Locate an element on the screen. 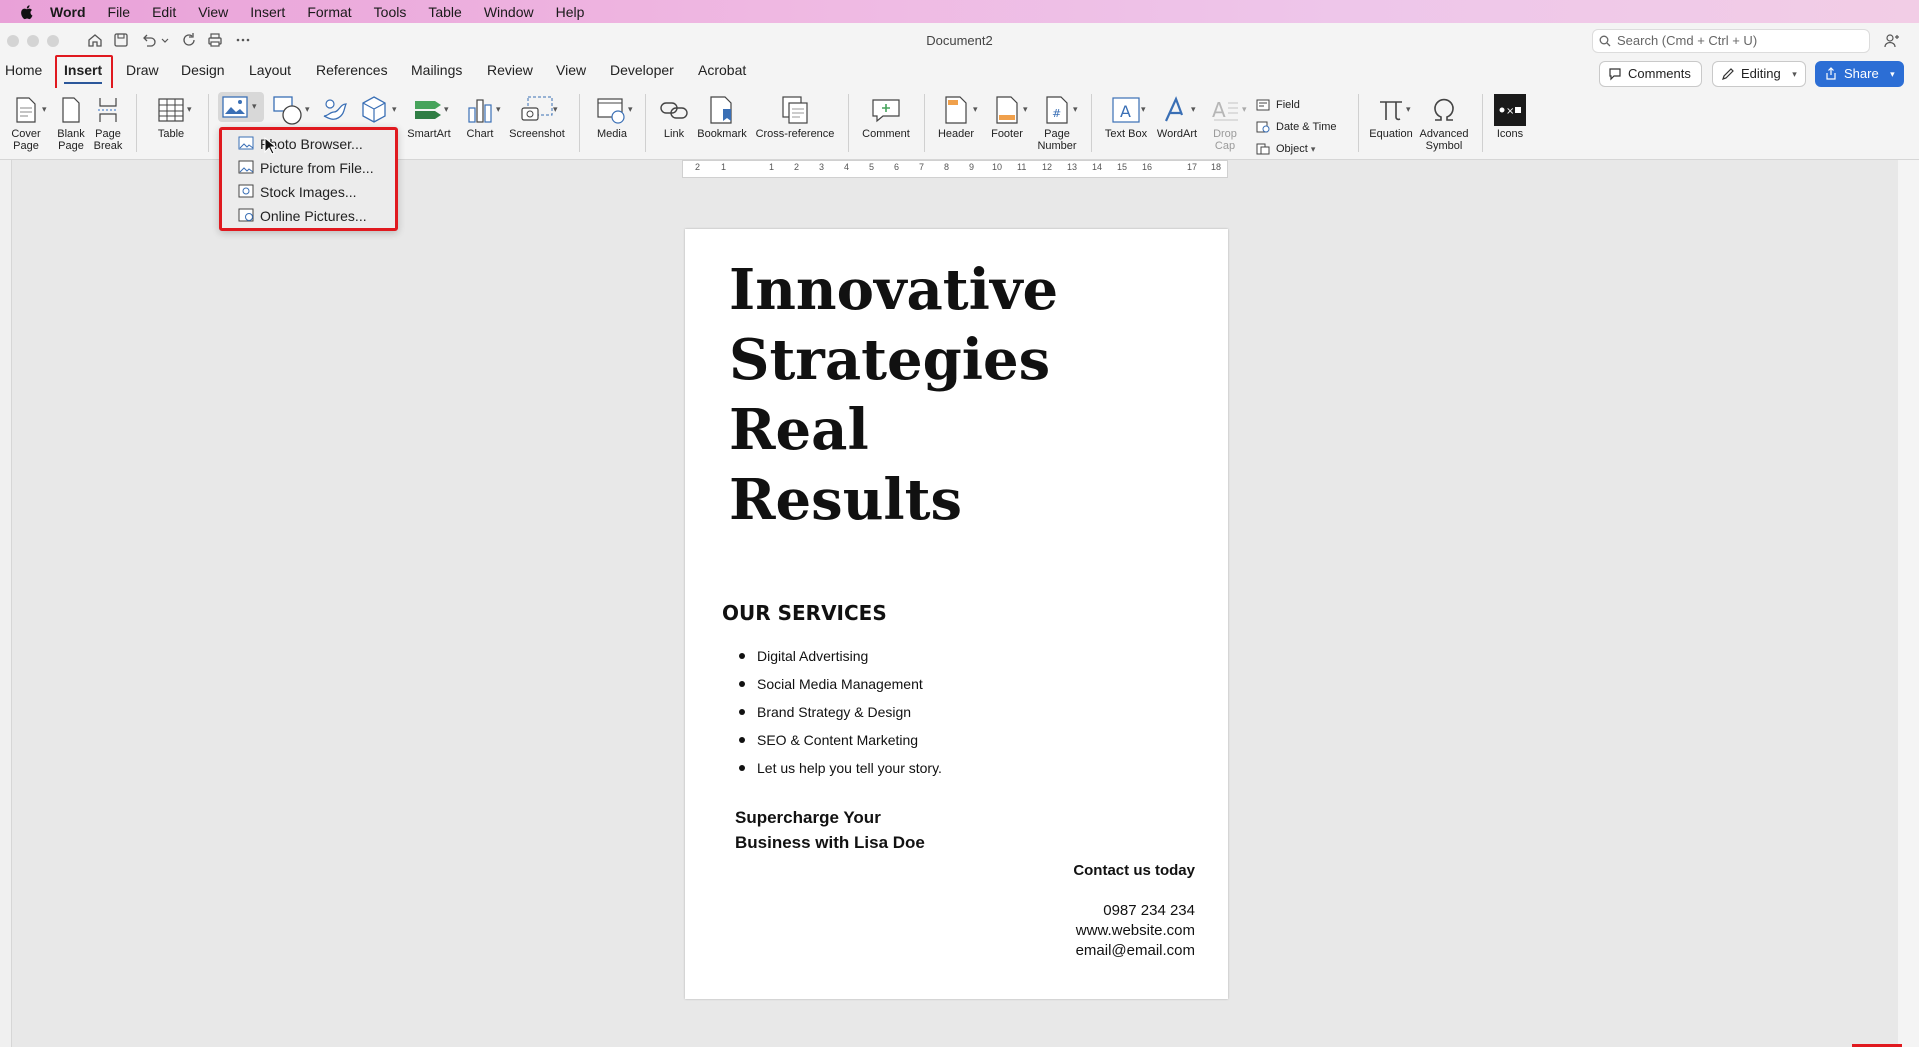 This screenshot has height=1047, width=1919. search-input: Search (Cmd + Ctrl + U) is located at coordinates (1731, 41).